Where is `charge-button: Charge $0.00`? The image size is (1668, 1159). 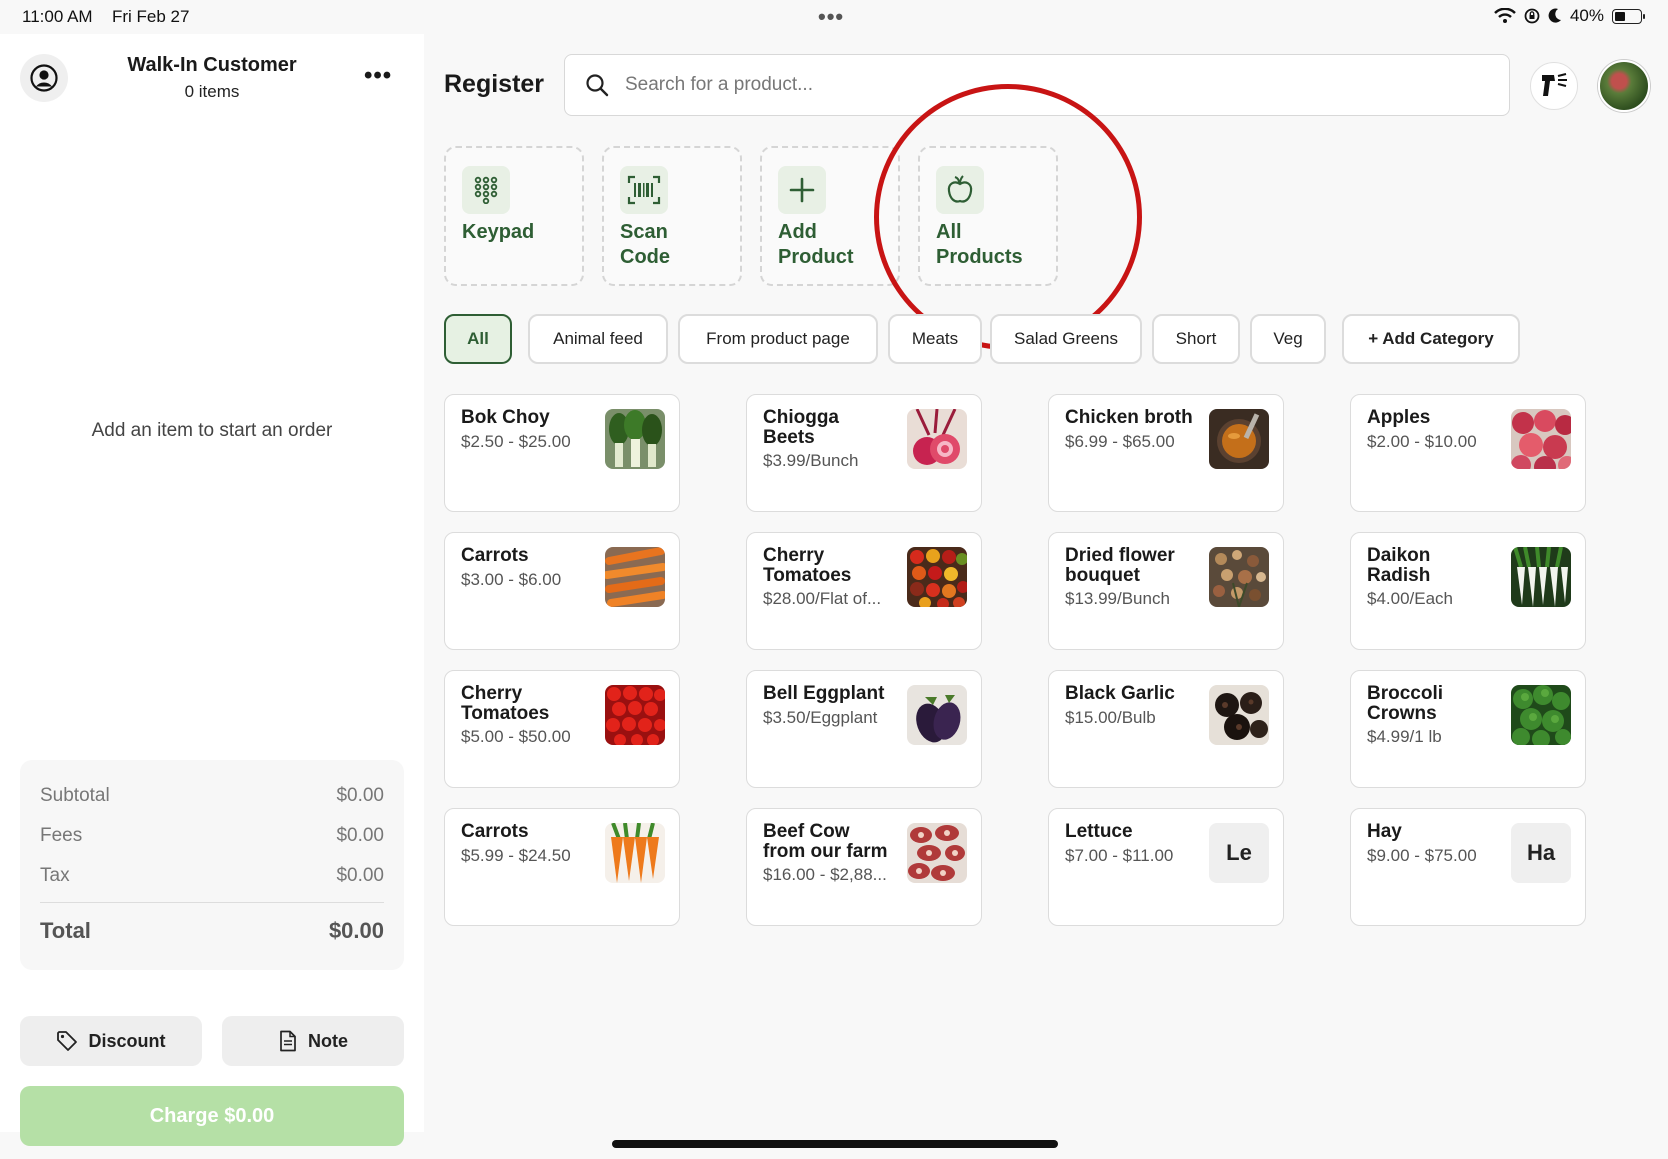 charge-button: Charge $0.00 is located at coordinates (212, 1116).